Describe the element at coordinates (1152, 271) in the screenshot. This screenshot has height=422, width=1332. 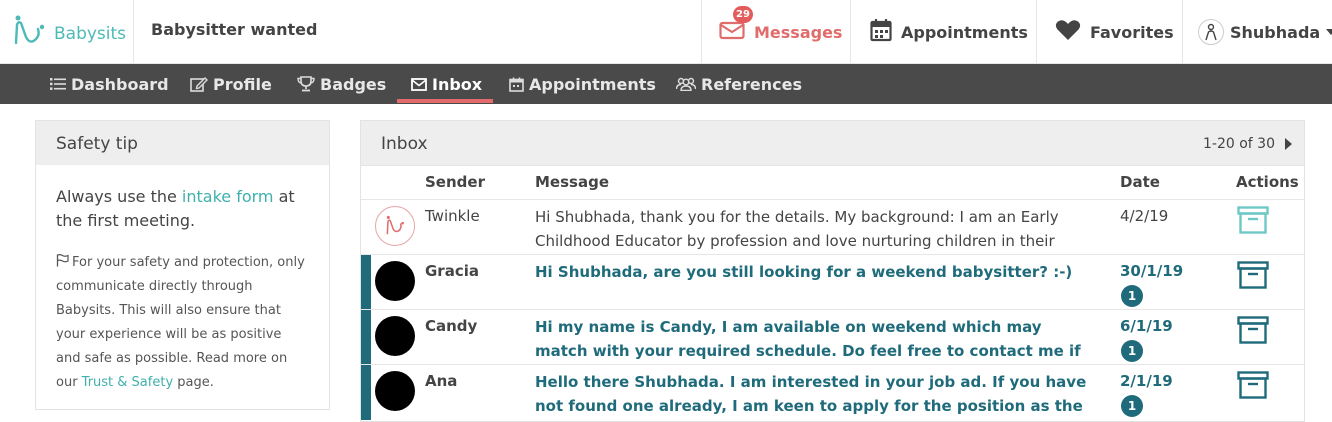
I see `message-date: 30/1/19` at that location.